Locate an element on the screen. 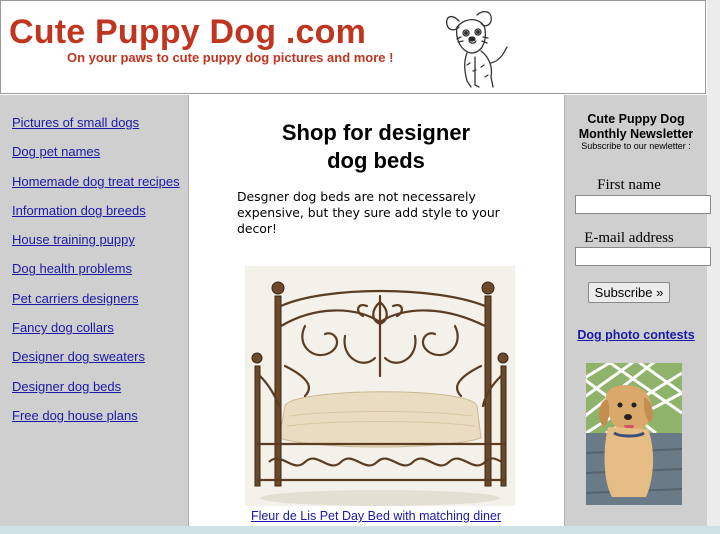 The width and height of the screenshot is (720, 534). sketch-dog-logo-icon is located at coordinates (476, 49).